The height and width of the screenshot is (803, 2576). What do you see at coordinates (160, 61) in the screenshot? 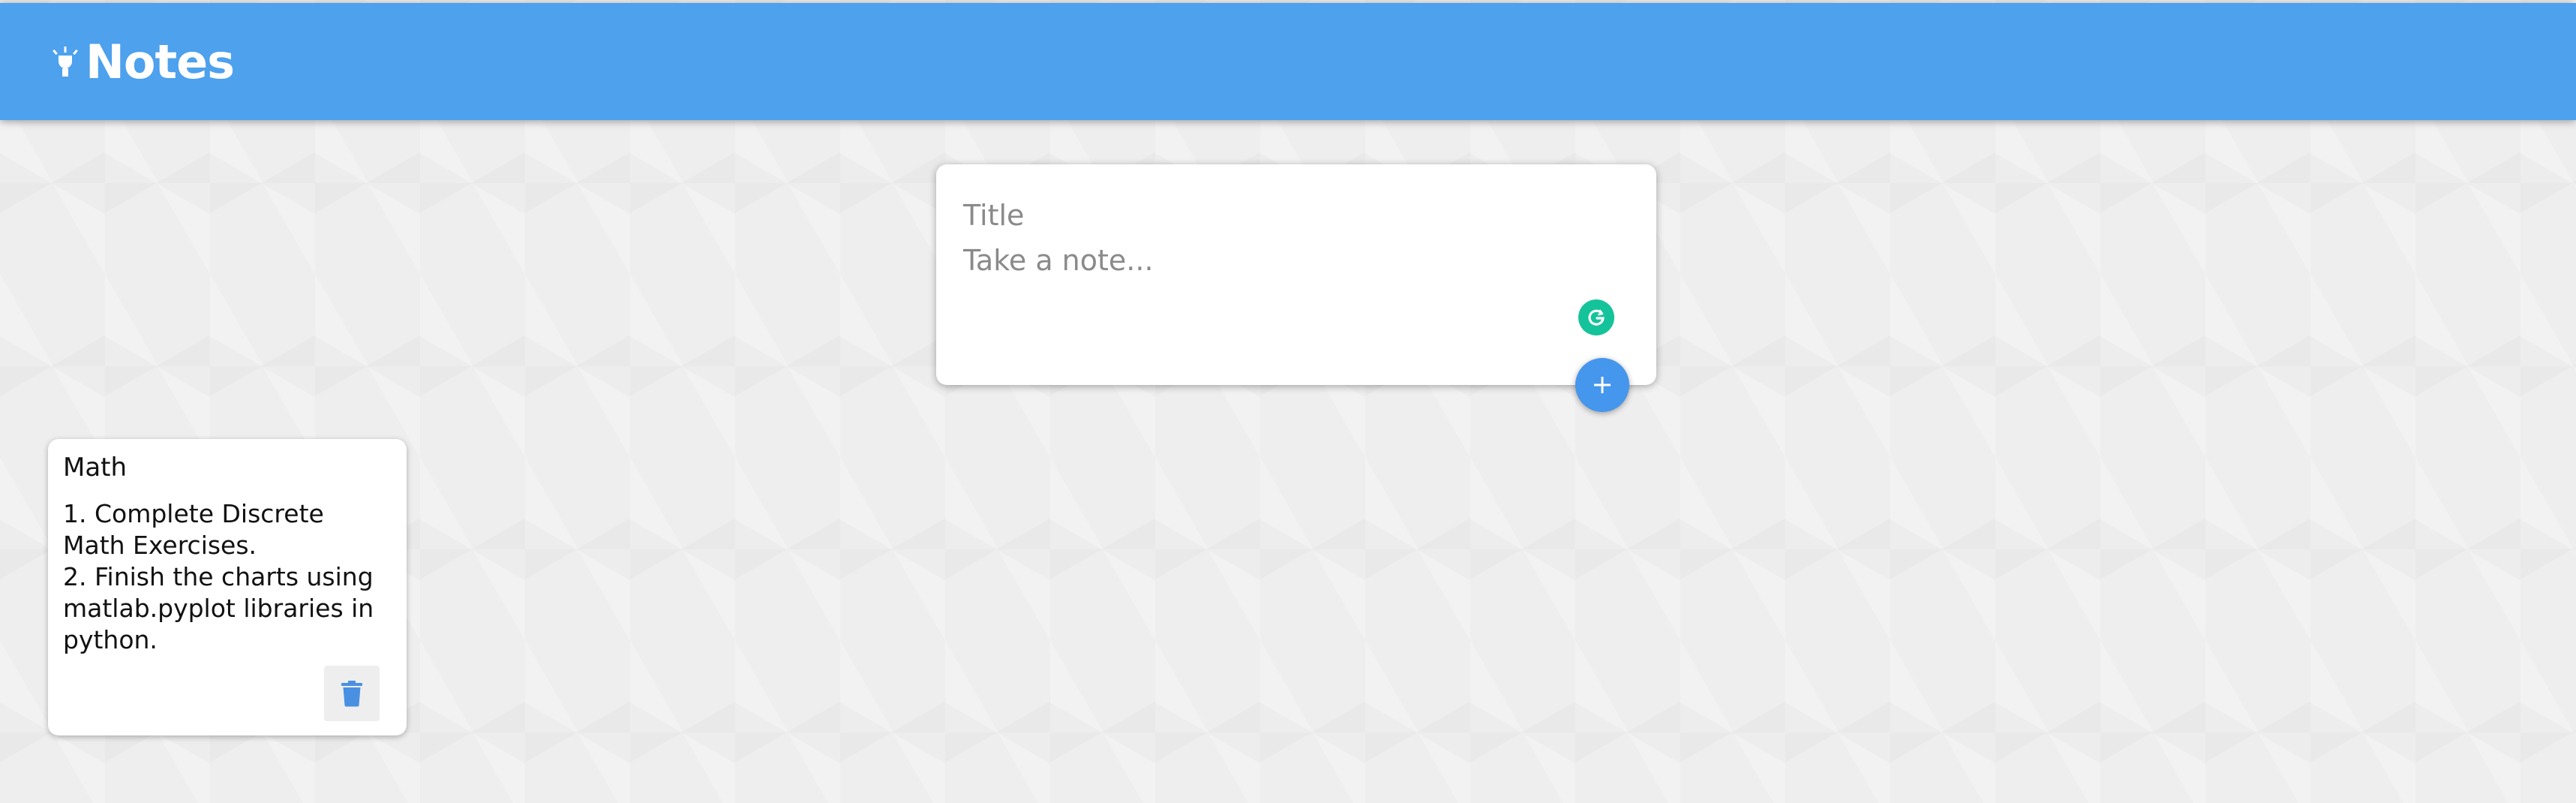
I see `app-title: Notes` at bounding box center [160, 61].